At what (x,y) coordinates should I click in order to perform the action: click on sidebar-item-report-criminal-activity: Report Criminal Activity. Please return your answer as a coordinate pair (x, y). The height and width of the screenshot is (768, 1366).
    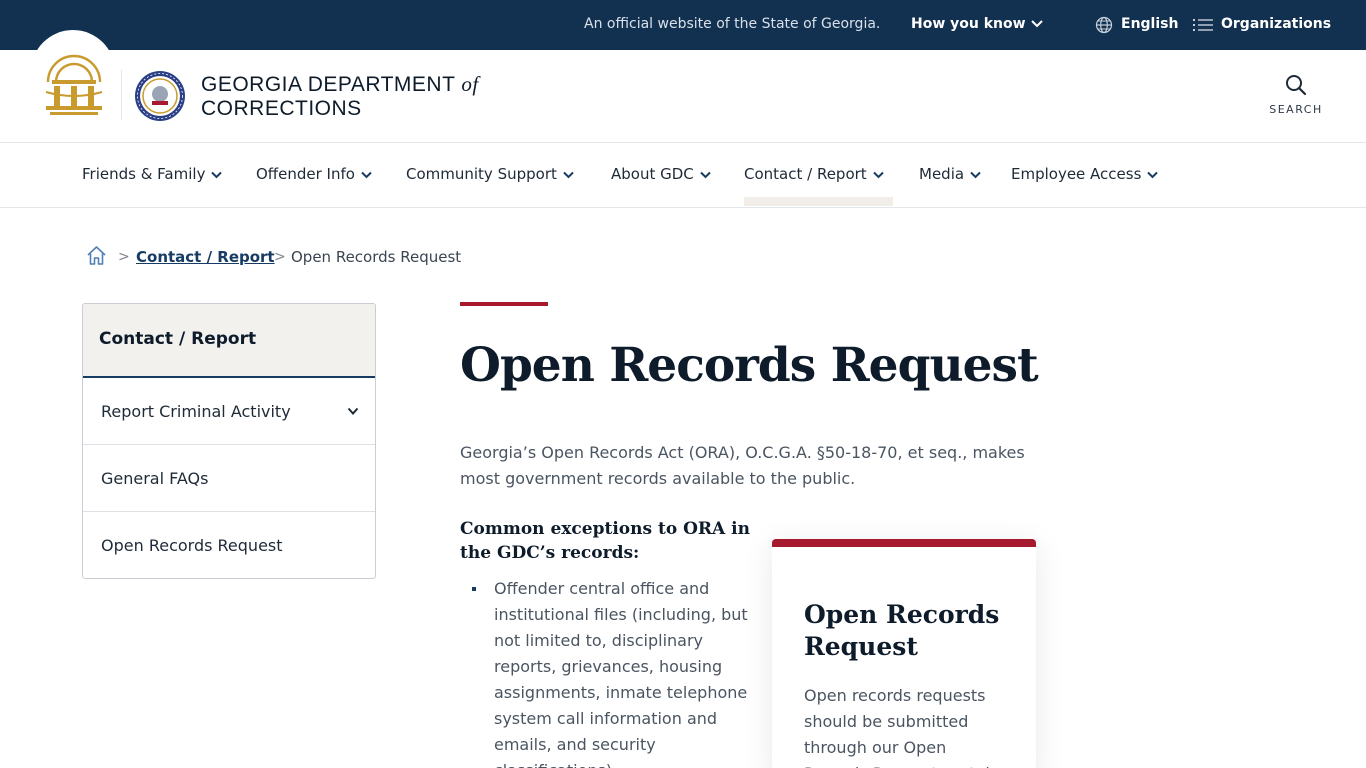
    Looking at the image, I should click on (229, 411).